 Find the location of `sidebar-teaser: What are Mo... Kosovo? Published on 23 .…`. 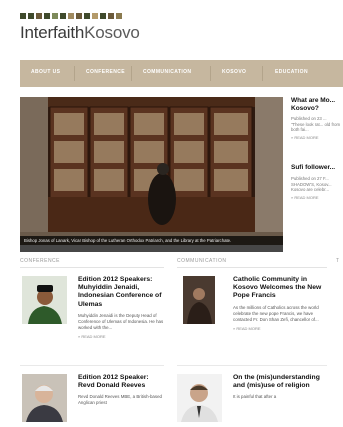

sidebar-teaser: What are Mo... Kosovo? Published on 23 .… is located at coordinates (317, 118).